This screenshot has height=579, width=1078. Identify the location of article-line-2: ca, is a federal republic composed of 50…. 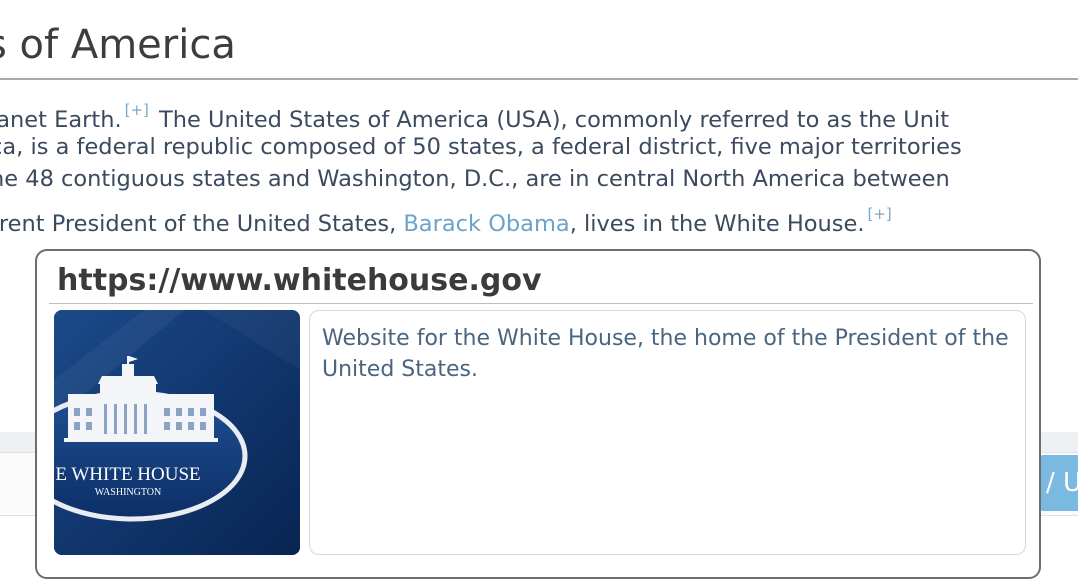
(481, 147).